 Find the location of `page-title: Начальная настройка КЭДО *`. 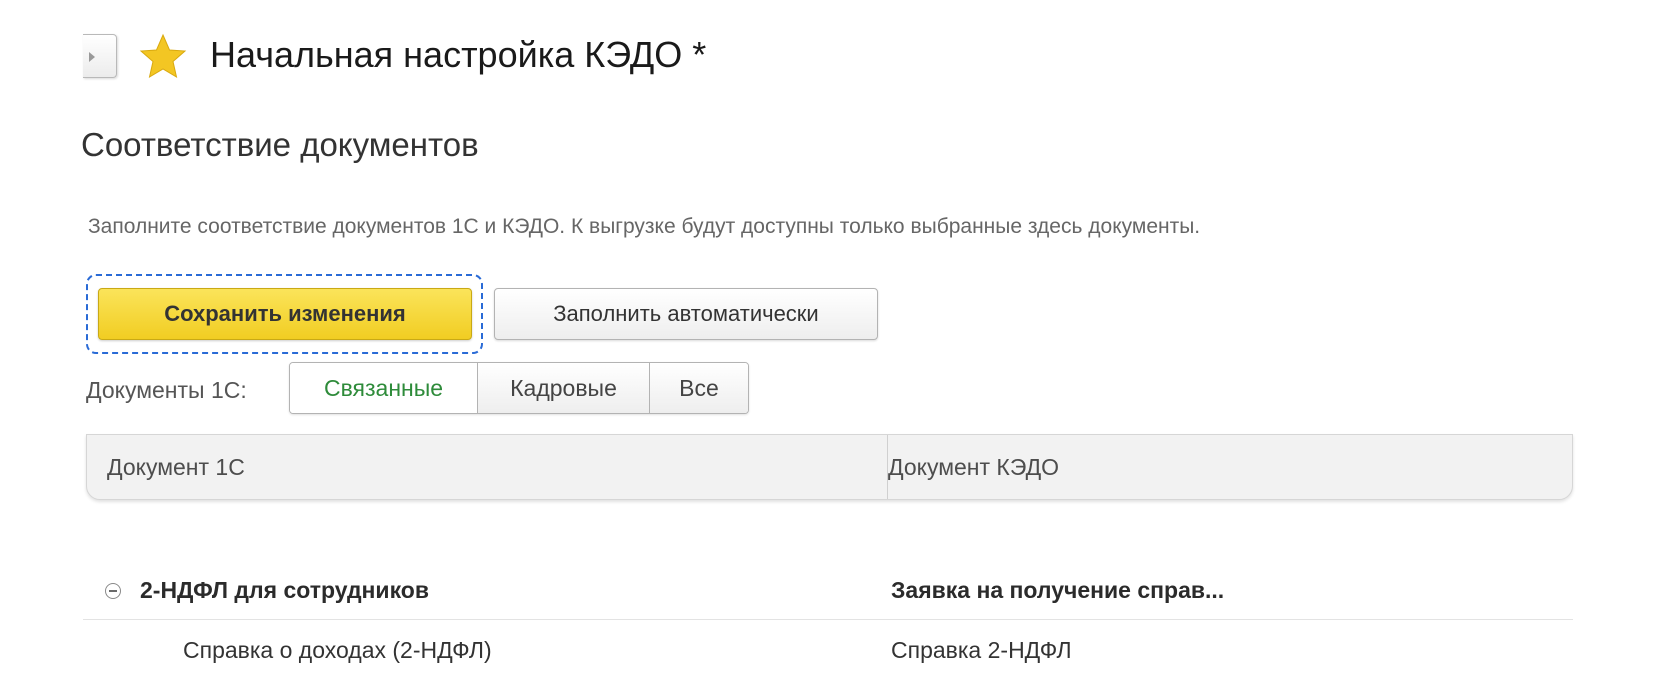

page-title: Начальная настройка КЭДО * is located at coordinates (458, 54).